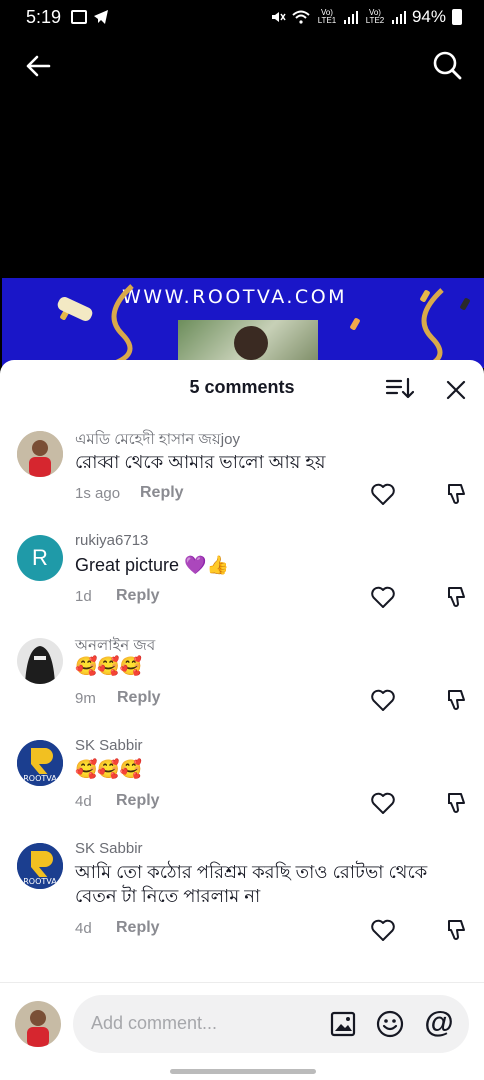 Image resolution: width=484 pixels, height=1080 pixels. I want to click on comment-item: ROOTVA SK Sabbir 🥰🥰🥰 4d Reply, so click(242, 785).